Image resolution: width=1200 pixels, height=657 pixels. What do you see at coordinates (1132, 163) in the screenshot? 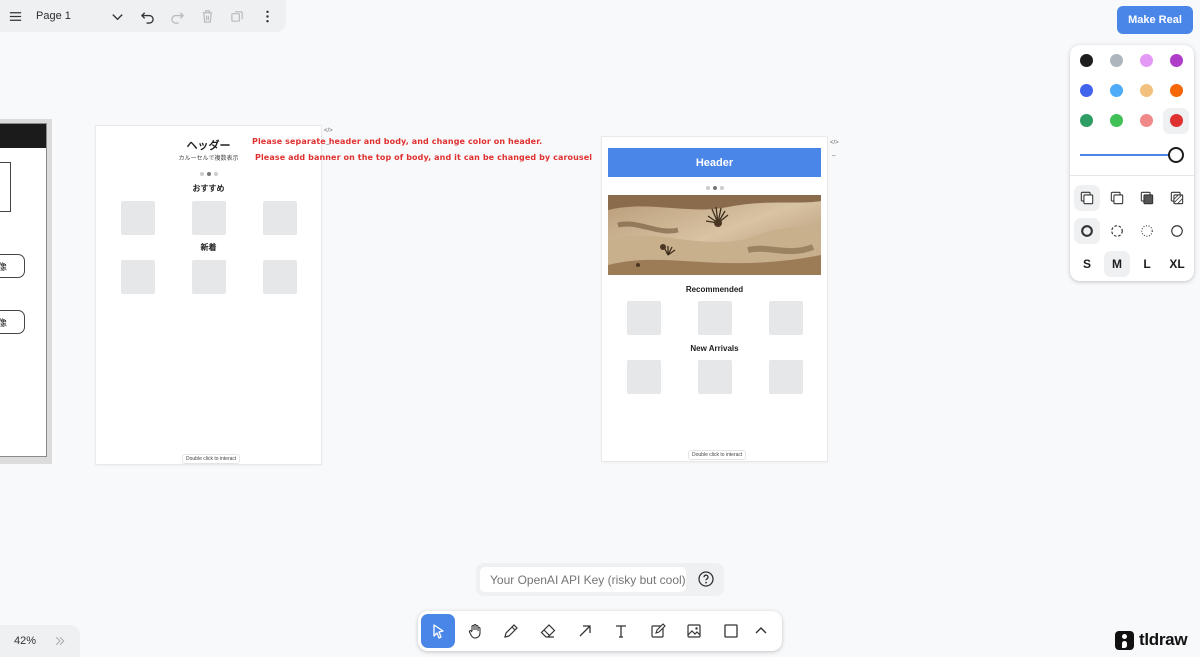
I see `style-panel: S M L XL` at bounding box center [1132, 163].